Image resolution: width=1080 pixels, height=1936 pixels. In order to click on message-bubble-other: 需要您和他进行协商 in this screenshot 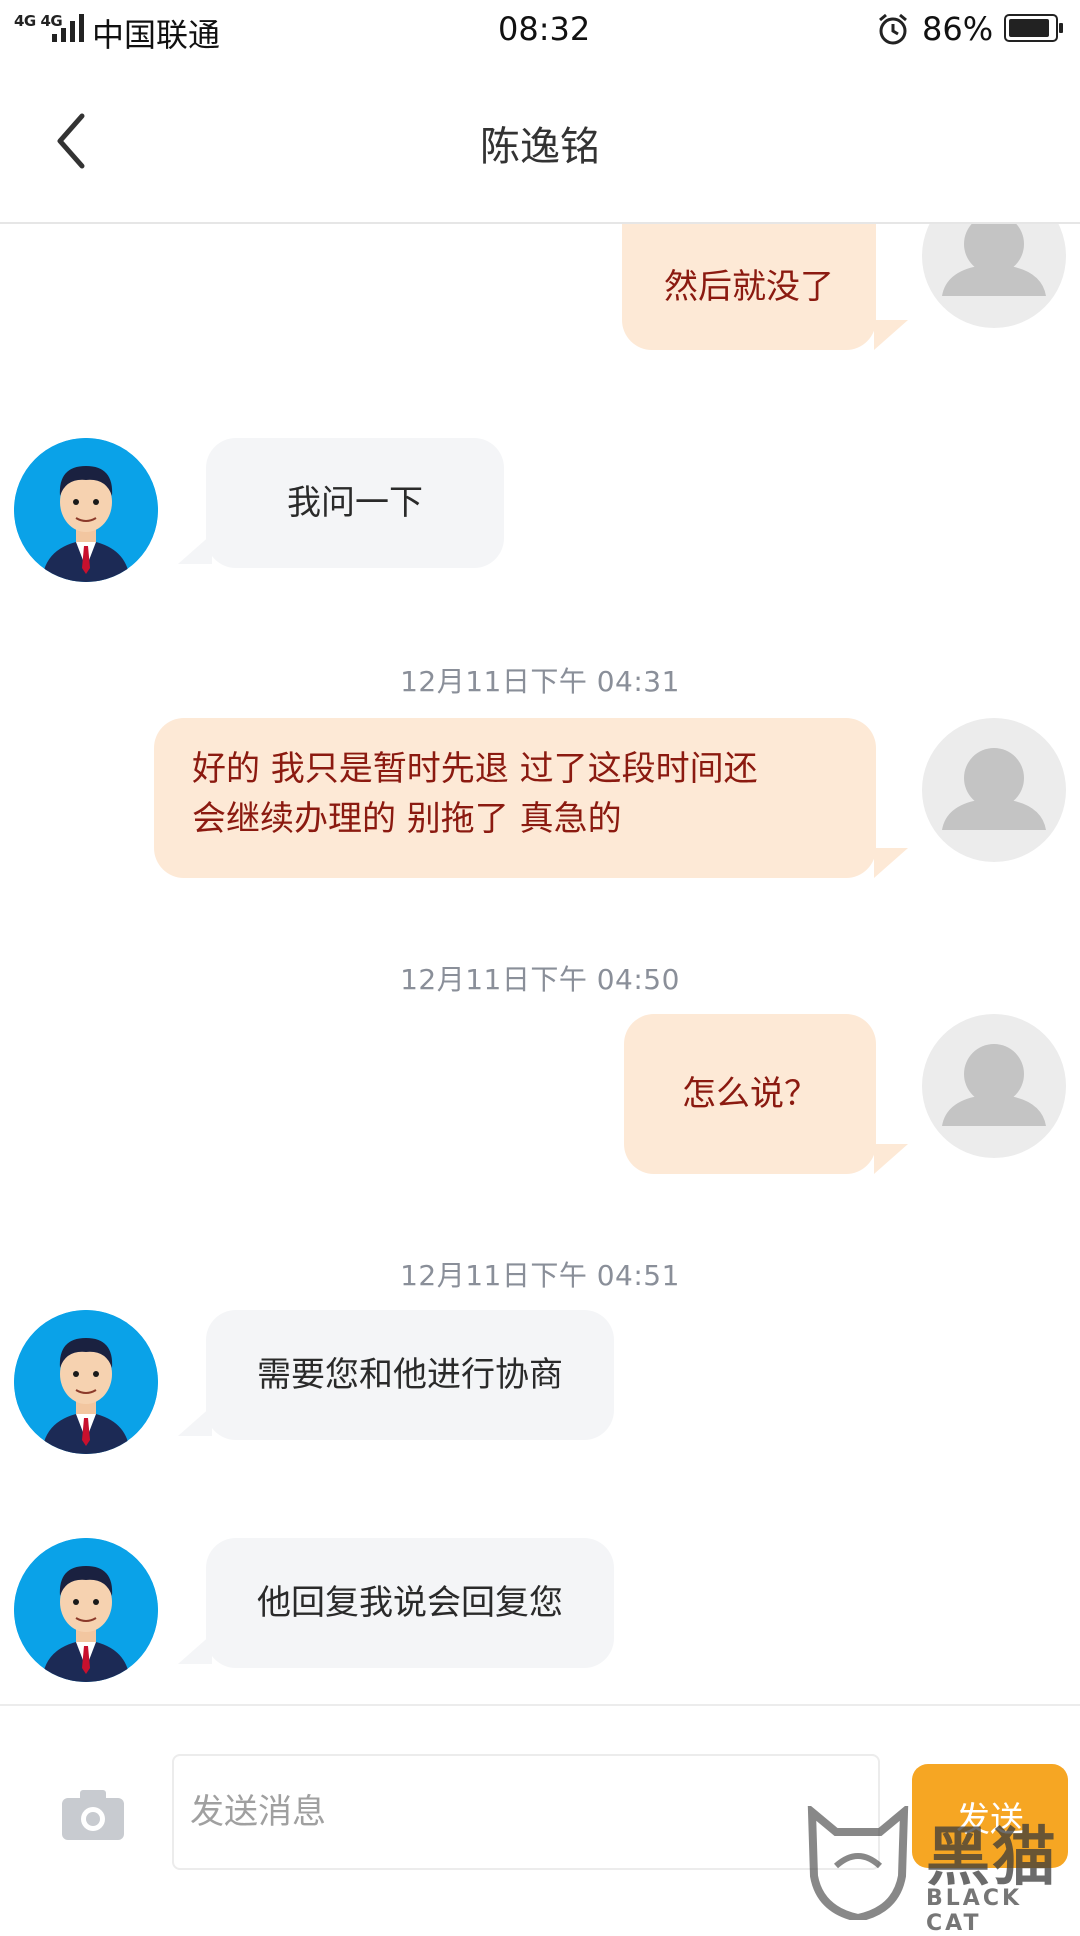, I will do `click(410, 1375)`.